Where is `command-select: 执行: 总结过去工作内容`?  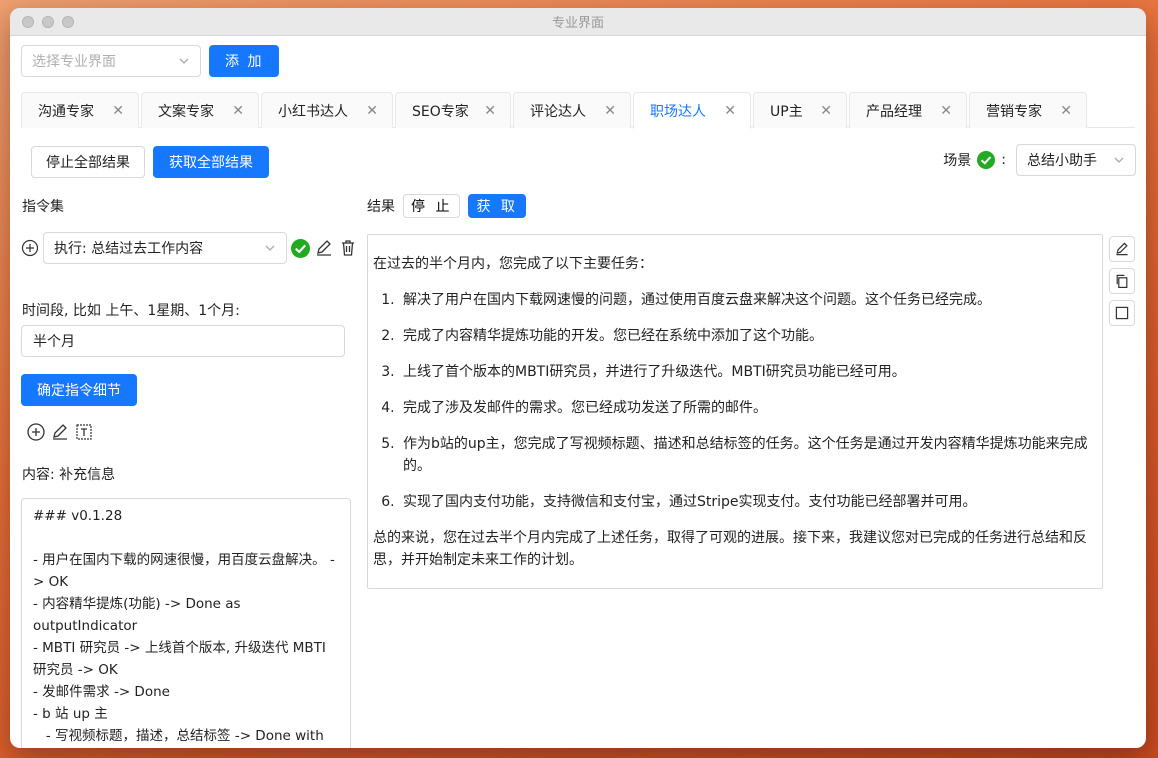
command-select: 执行: 总结过去工作内容 is located at coordinates (165, 248).